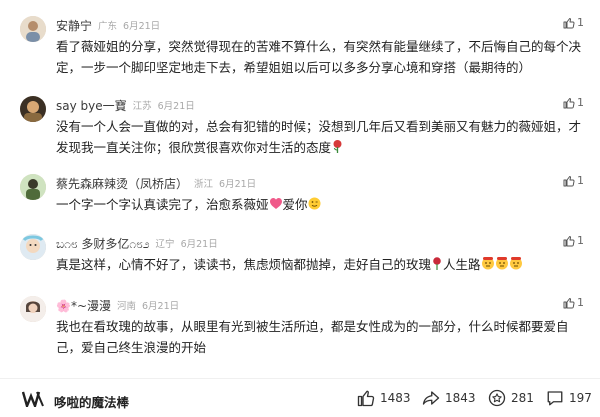  What do you see at coordinates (555, 398) in the screenshot?
I see `comment-bubble-icon` at bounding box center [555, 398].